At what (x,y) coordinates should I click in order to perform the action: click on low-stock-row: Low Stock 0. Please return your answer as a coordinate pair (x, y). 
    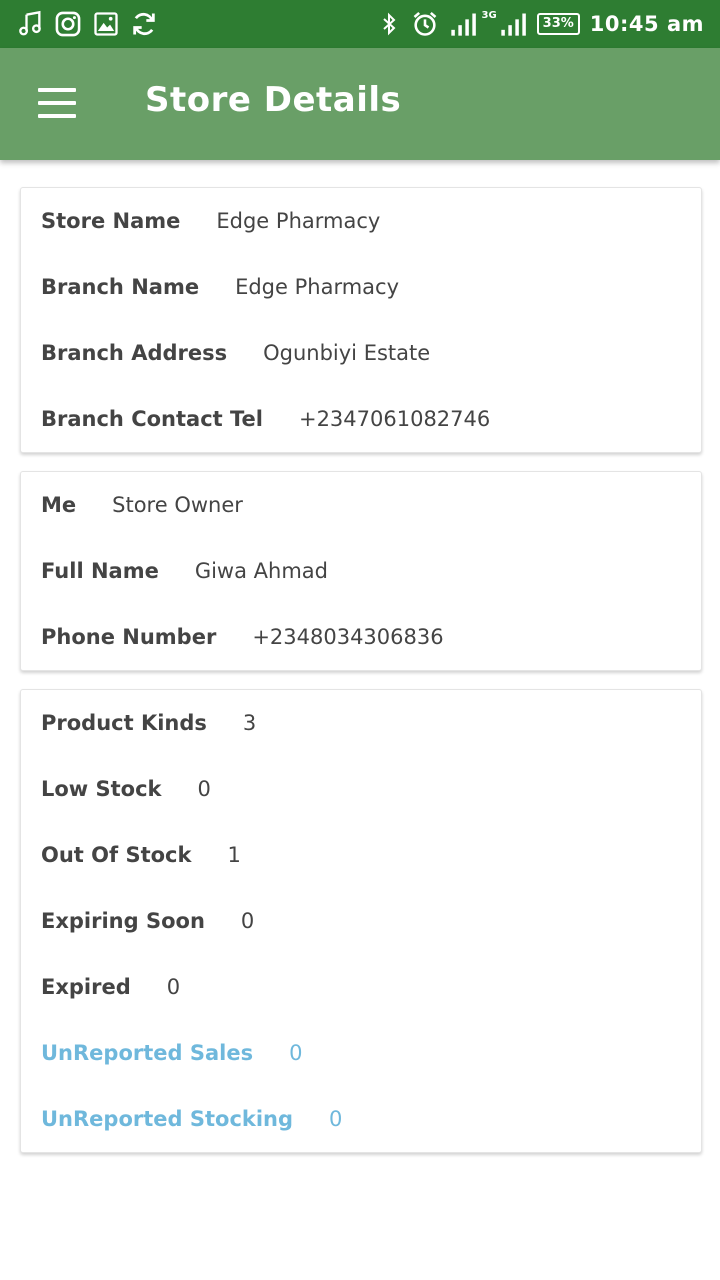
    Looking at the image, I should click on (126, 789).